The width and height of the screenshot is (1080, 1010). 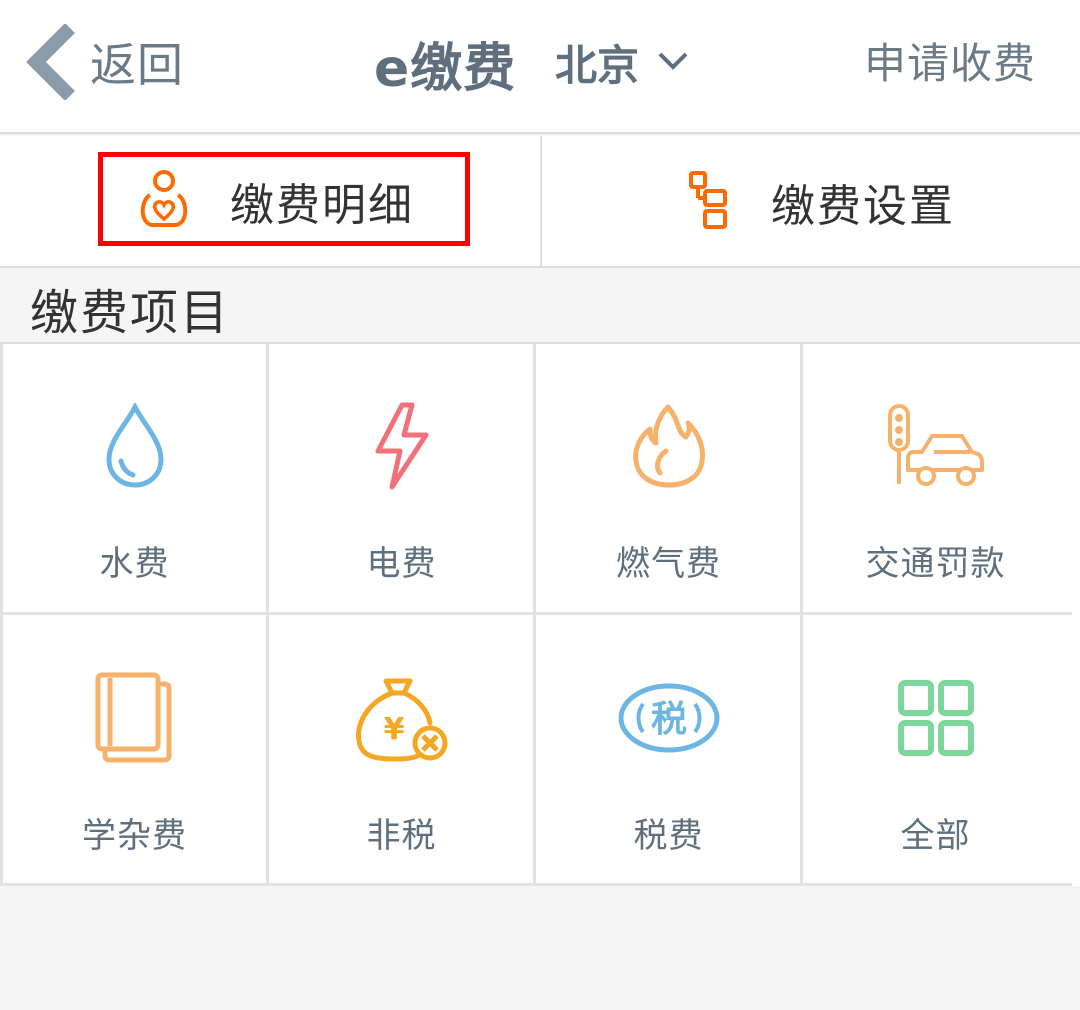 What do you see at coordinates (135, 446) in the screenshot?
I see `water-drop-icon` at bounding box center [135, 446].